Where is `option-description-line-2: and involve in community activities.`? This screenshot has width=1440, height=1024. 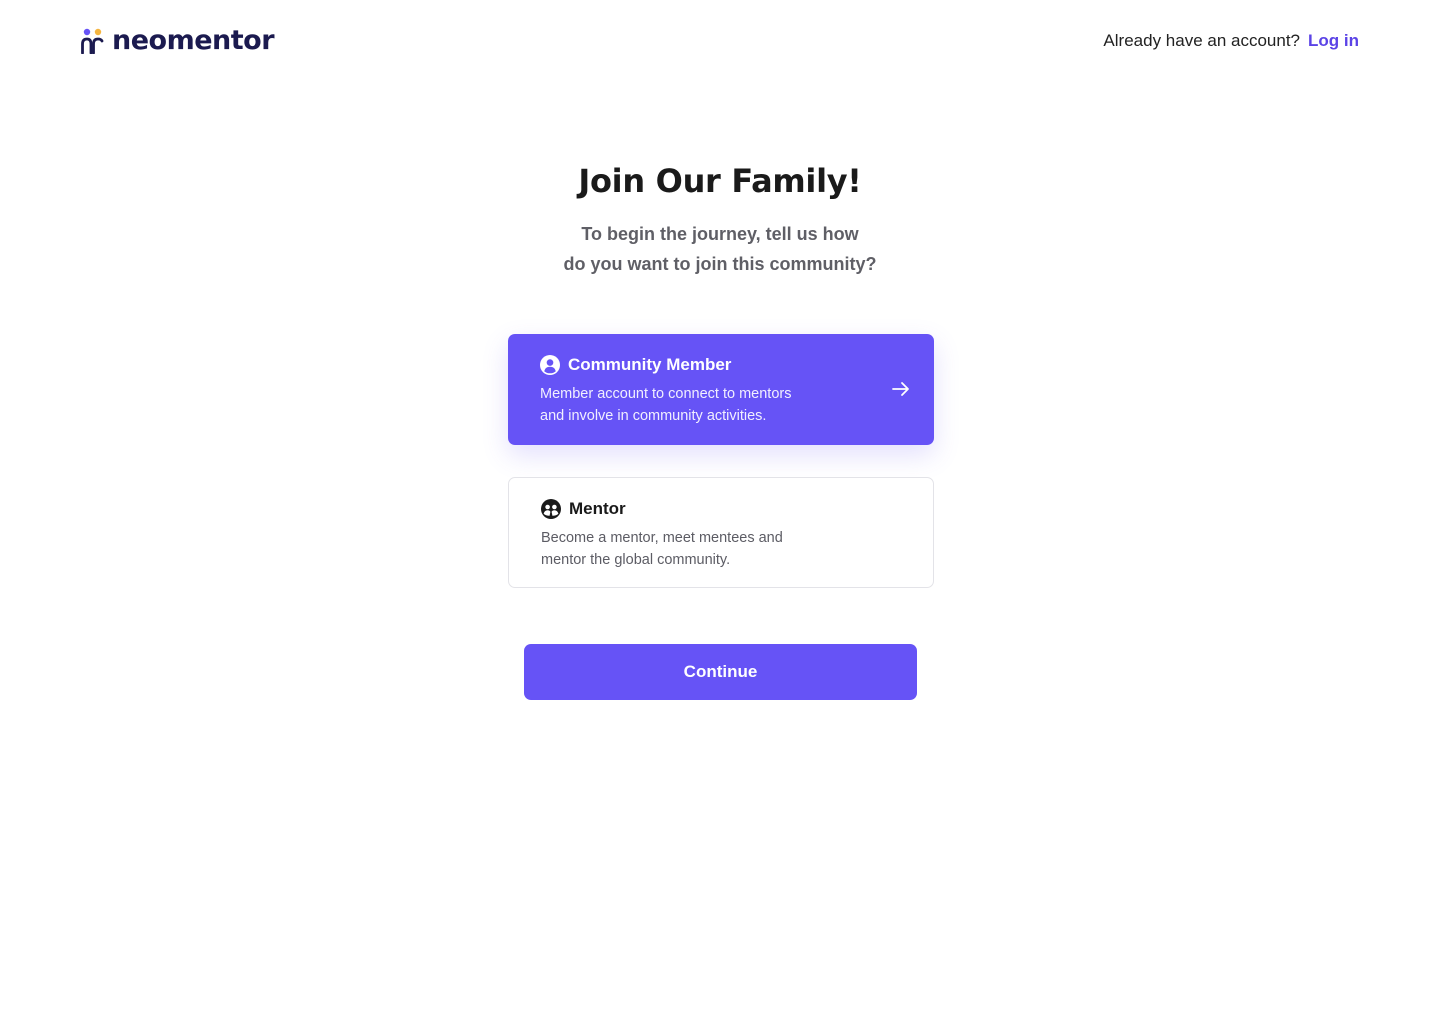
option-description-line-2: and involve in community activities. is located at coordinates (653, 416).